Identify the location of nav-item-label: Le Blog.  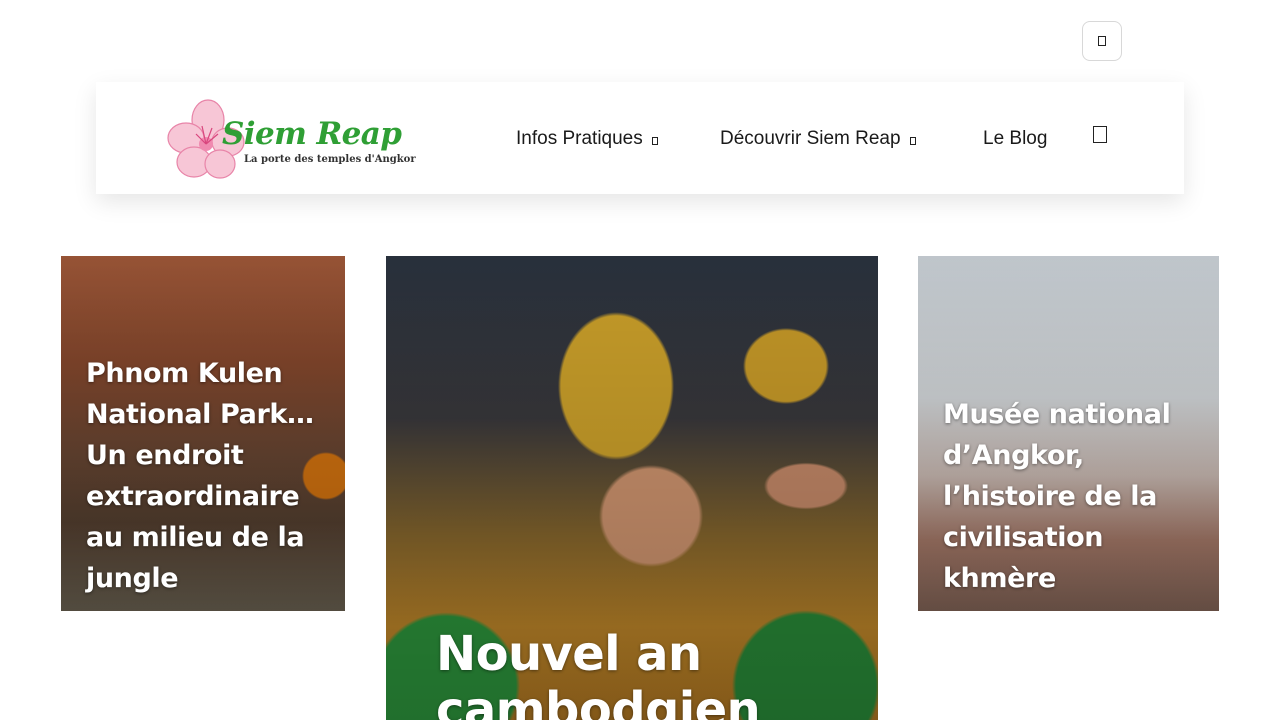
(1015, 138).